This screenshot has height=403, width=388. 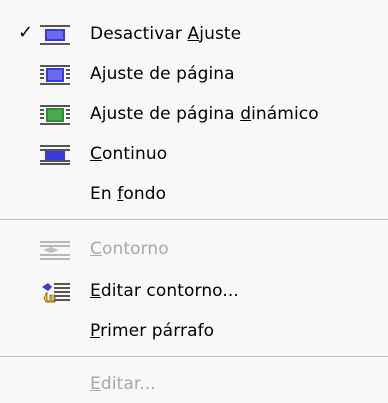 I want to click on checkmark-icon: ✓, so click(x=26, y=32).